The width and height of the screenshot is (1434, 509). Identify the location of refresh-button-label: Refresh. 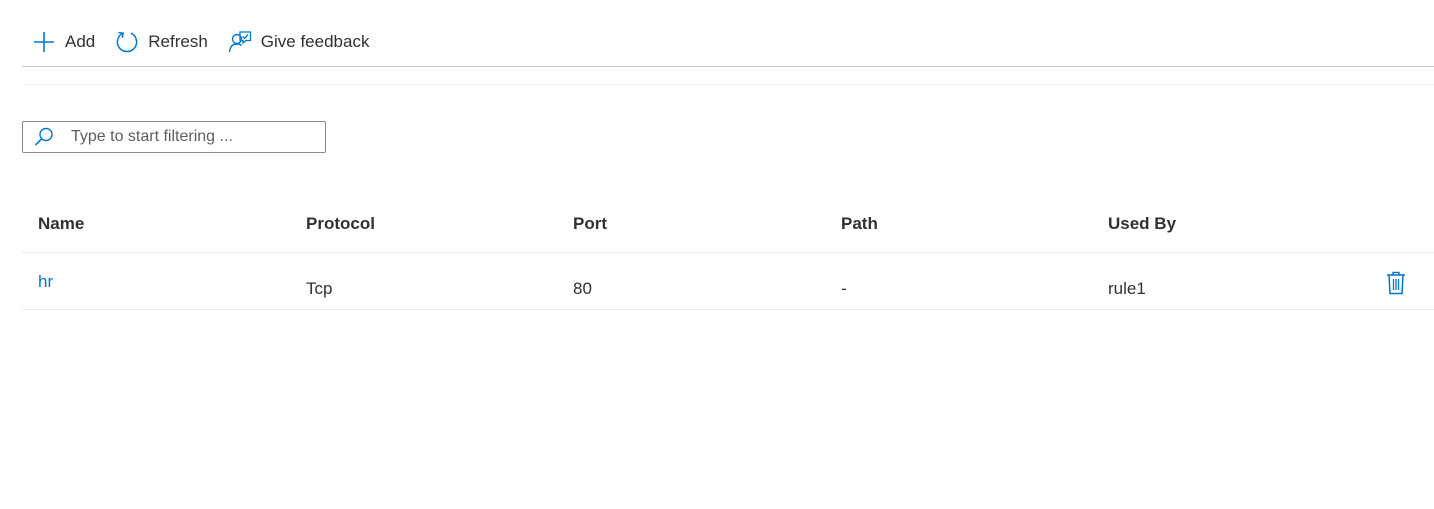
(178, 41).